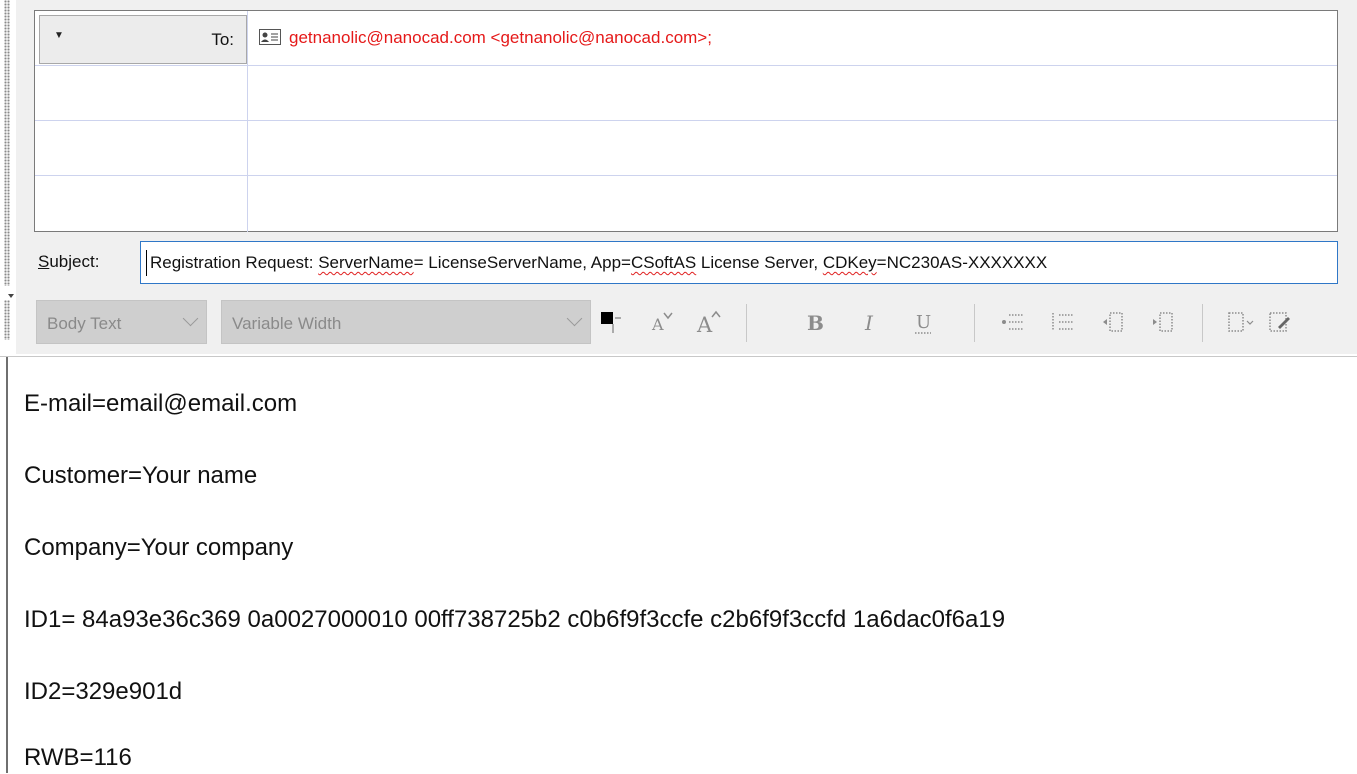 The image size is (1357, 774). I want to click on insert-button, so click(1279, 322).